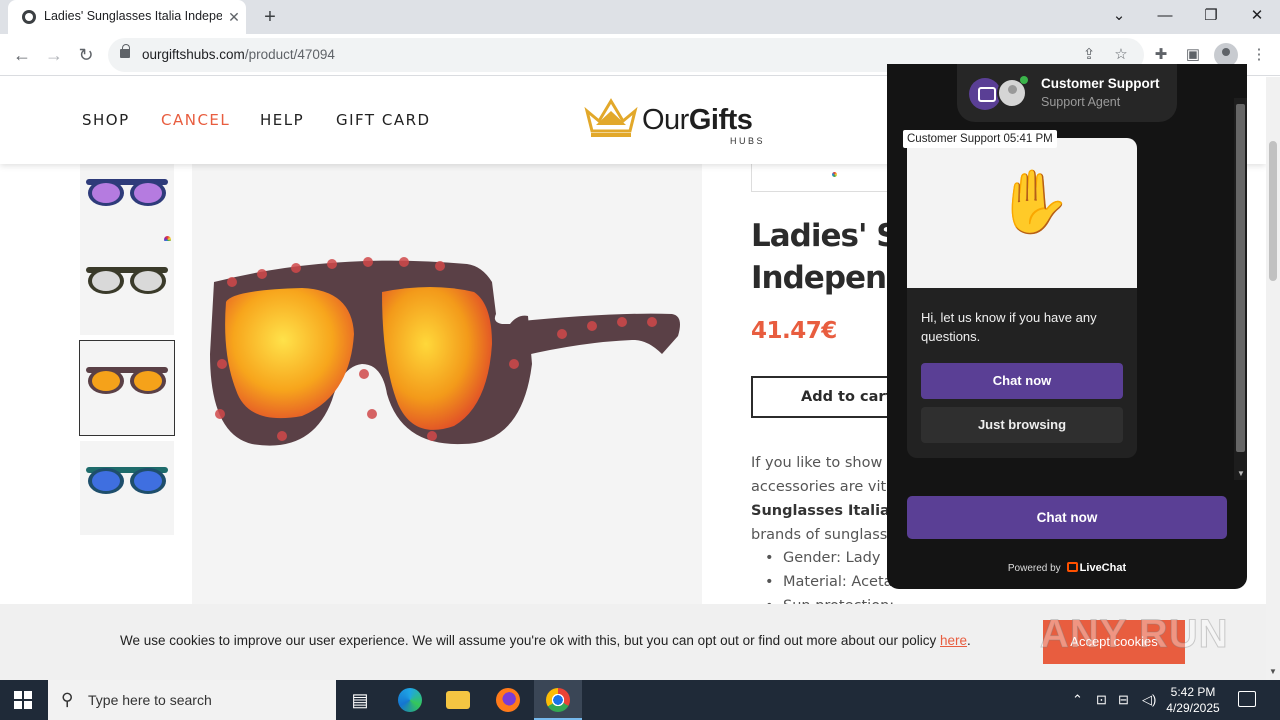 Image resolution: width=1280 pixels, height=720 pixels. I want to click on logo-wordmark: OurGifts, so click(697, 120).